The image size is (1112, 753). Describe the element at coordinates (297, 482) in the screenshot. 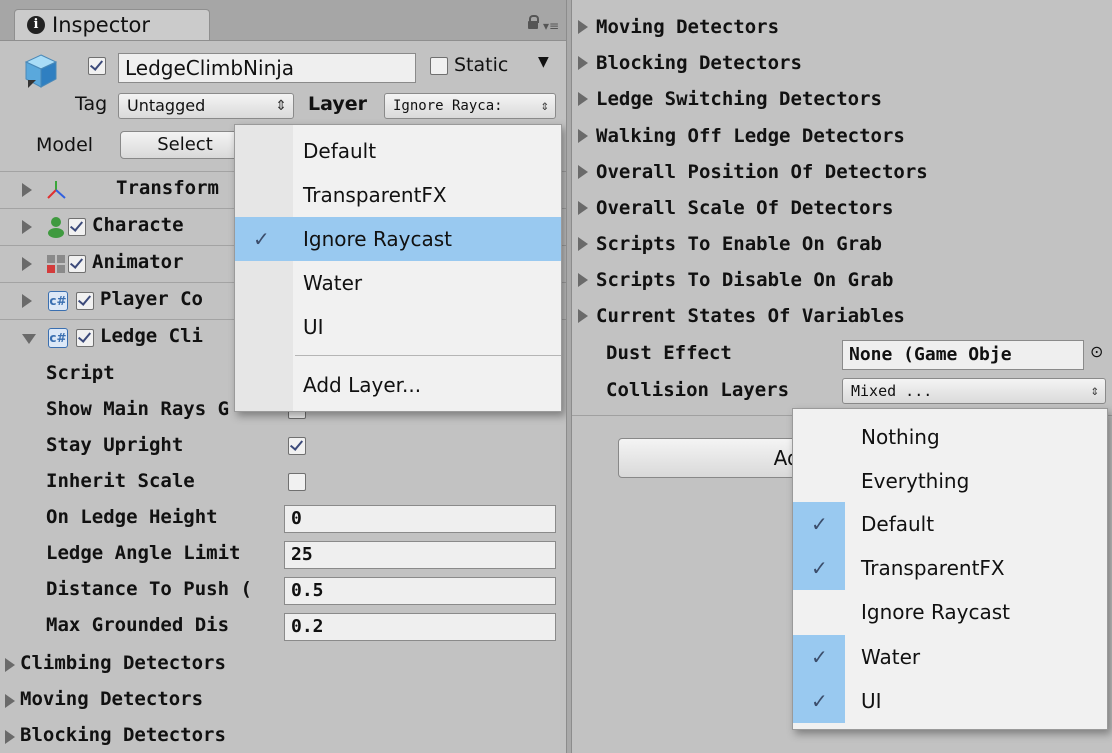

I see `inherit-scale-checkbox` at that location.